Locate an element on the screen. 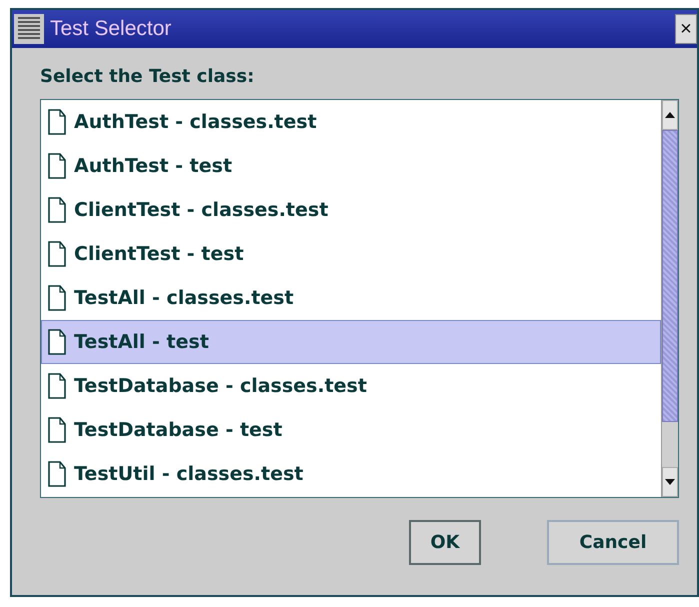 This screenshot has height=607, width=699. scroll-up-button is located at coordinates (670, 115).